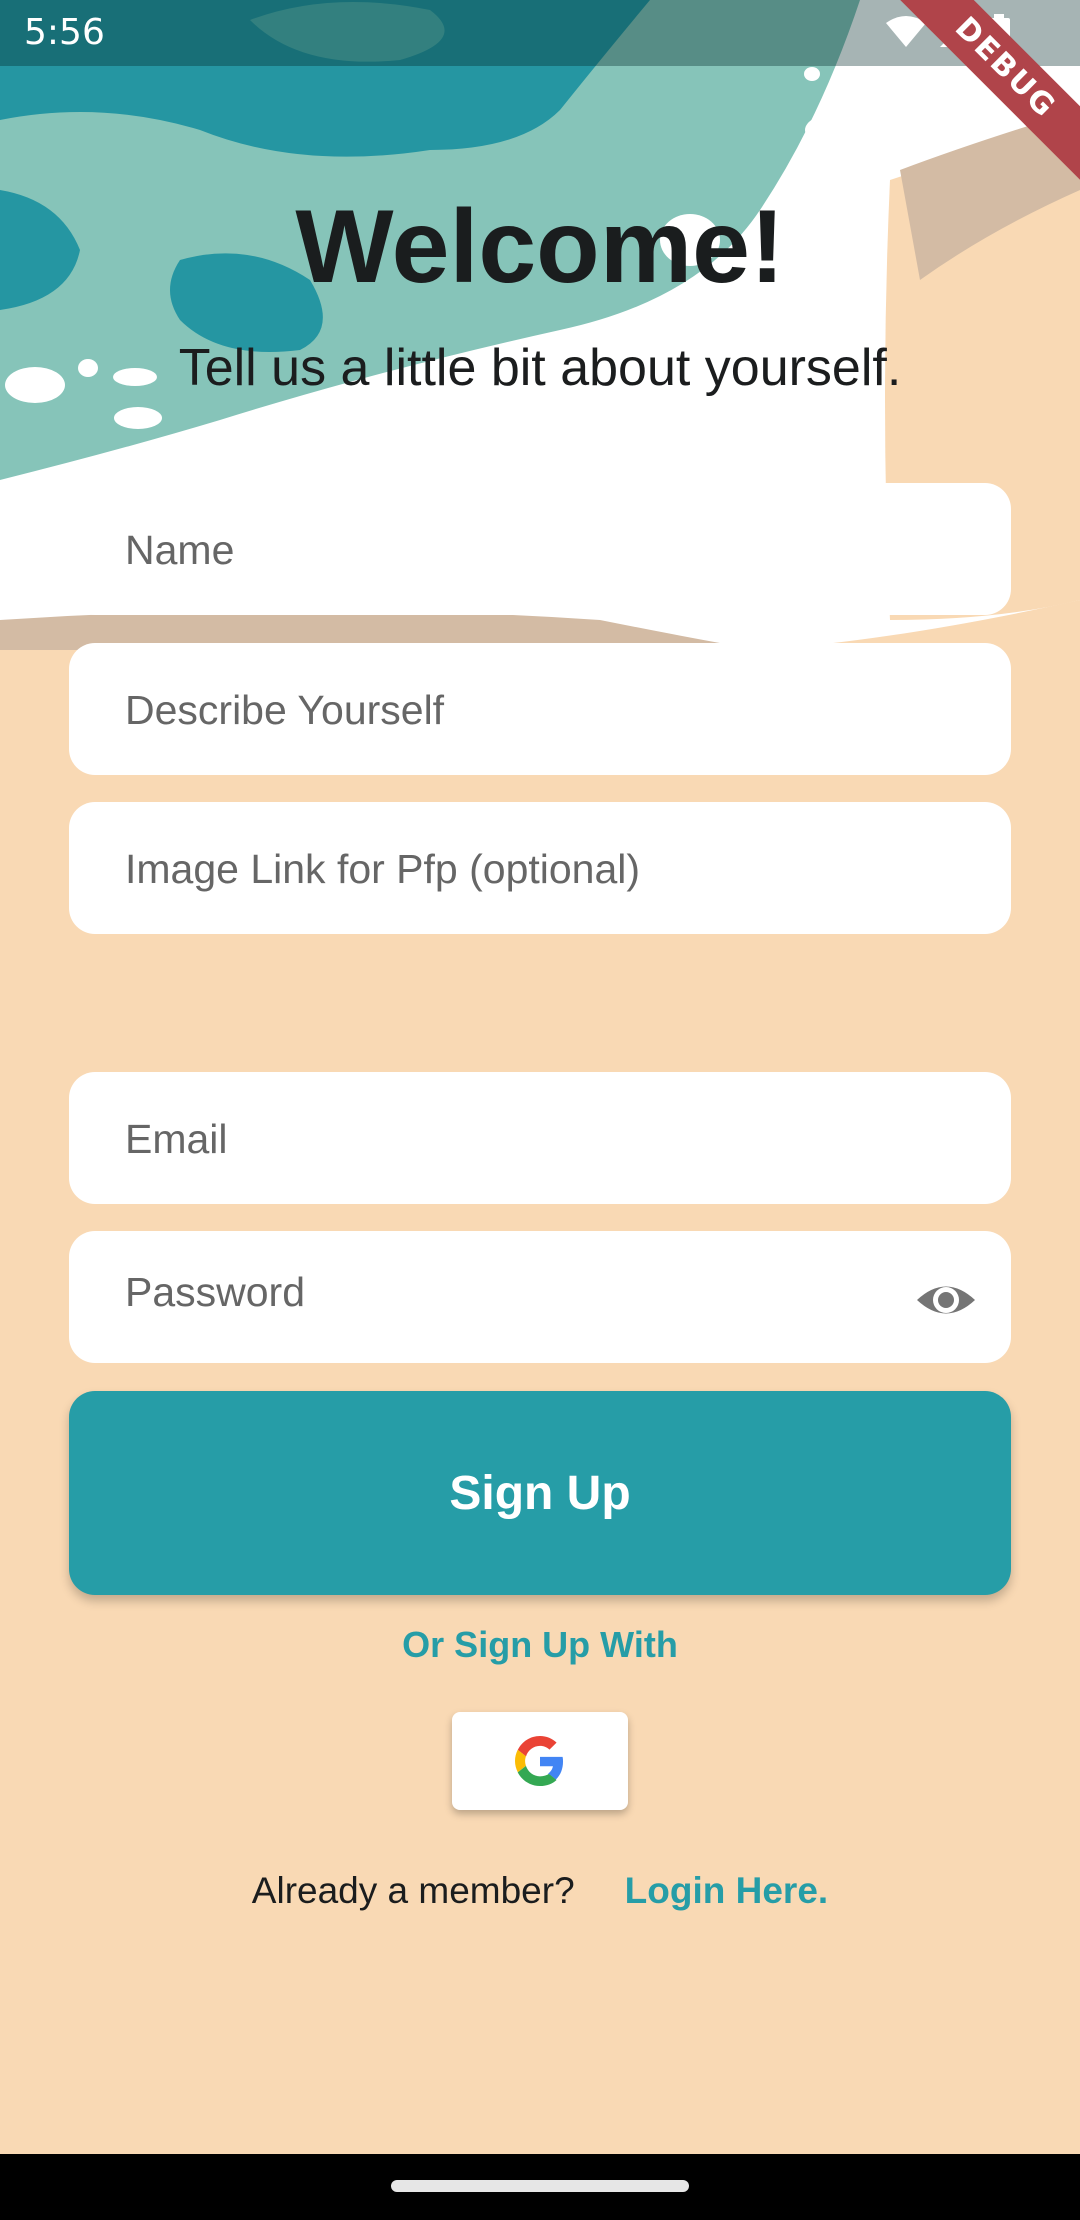 Image resolution: width=1080 pixels, height=2220 pixels. I want to click on system-navigation-bar, so click(540, 2187).